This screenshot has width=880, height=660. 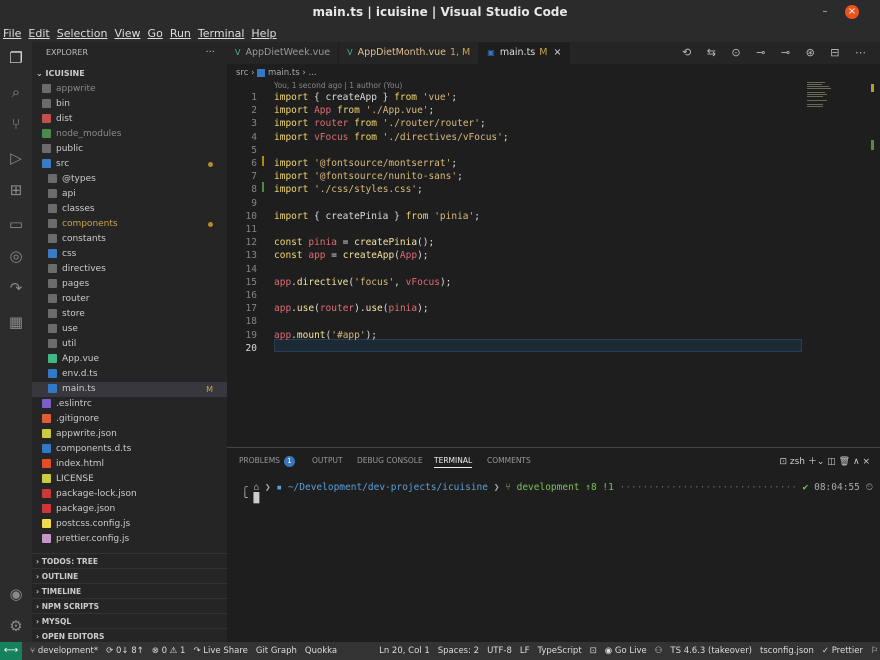 What do you see at coordinates (129, 344) in the screenshot?
I see `tree-item: util` at bounding box center [129, 344].